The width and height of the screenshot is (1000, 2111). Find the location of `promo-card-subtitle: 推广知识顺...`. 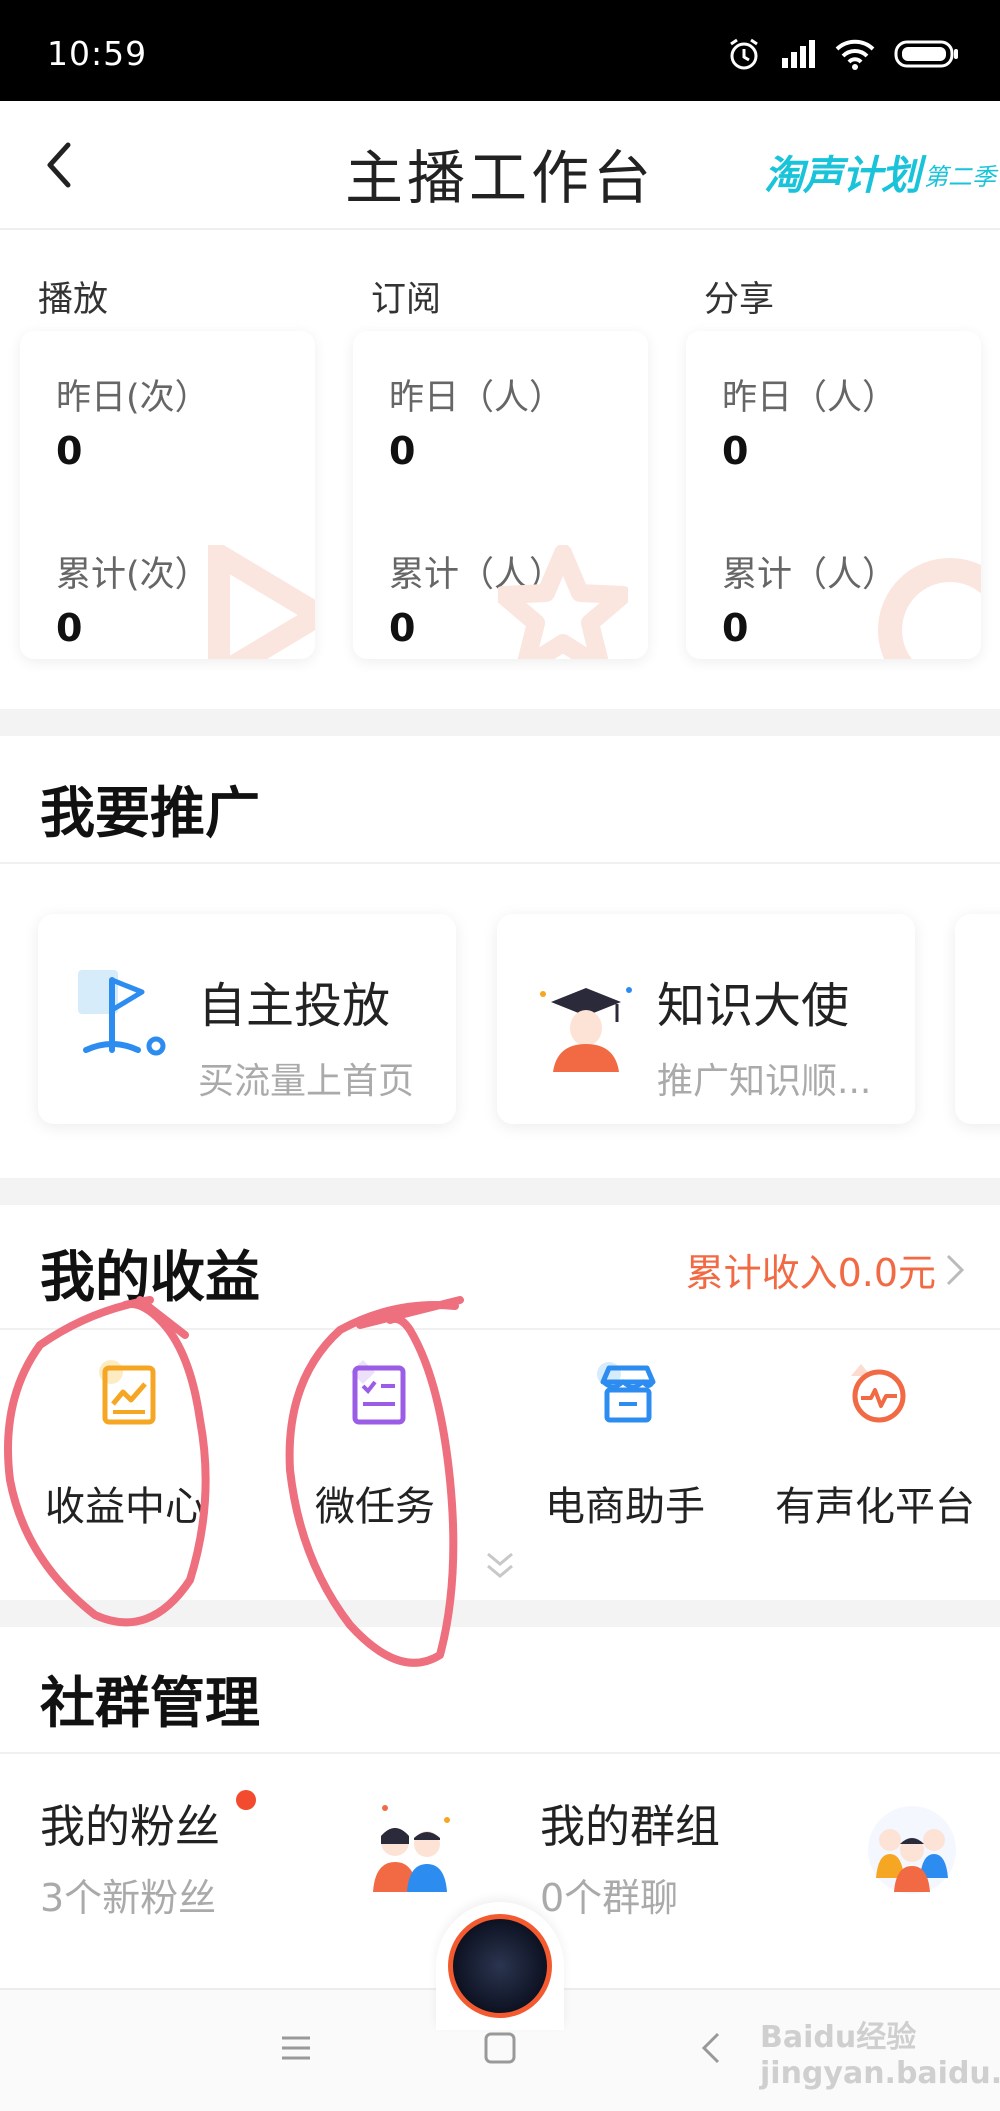

promo-card-subtitle: 推广知识顺... is located at coordinates (764, 1081).